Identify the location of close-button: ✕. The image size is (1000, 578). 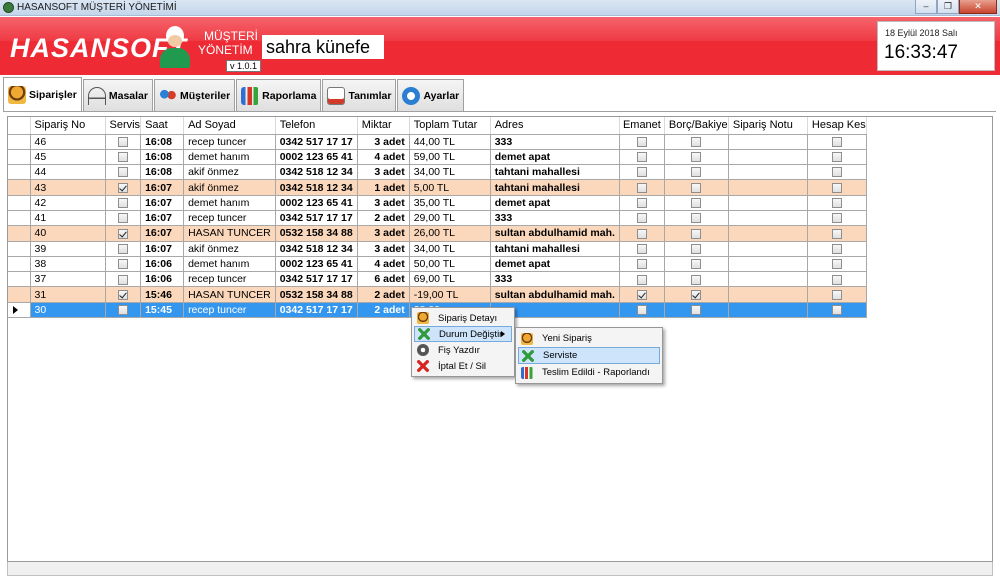
(978, 7).